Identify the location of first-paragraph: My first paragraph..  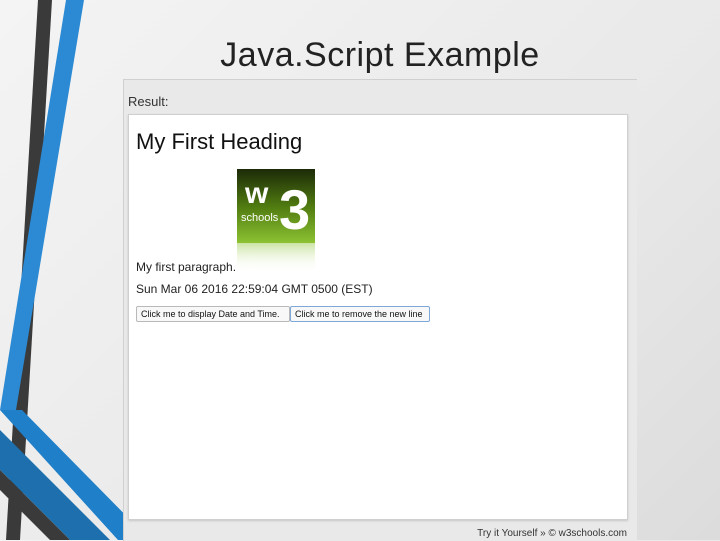
(186, 267).